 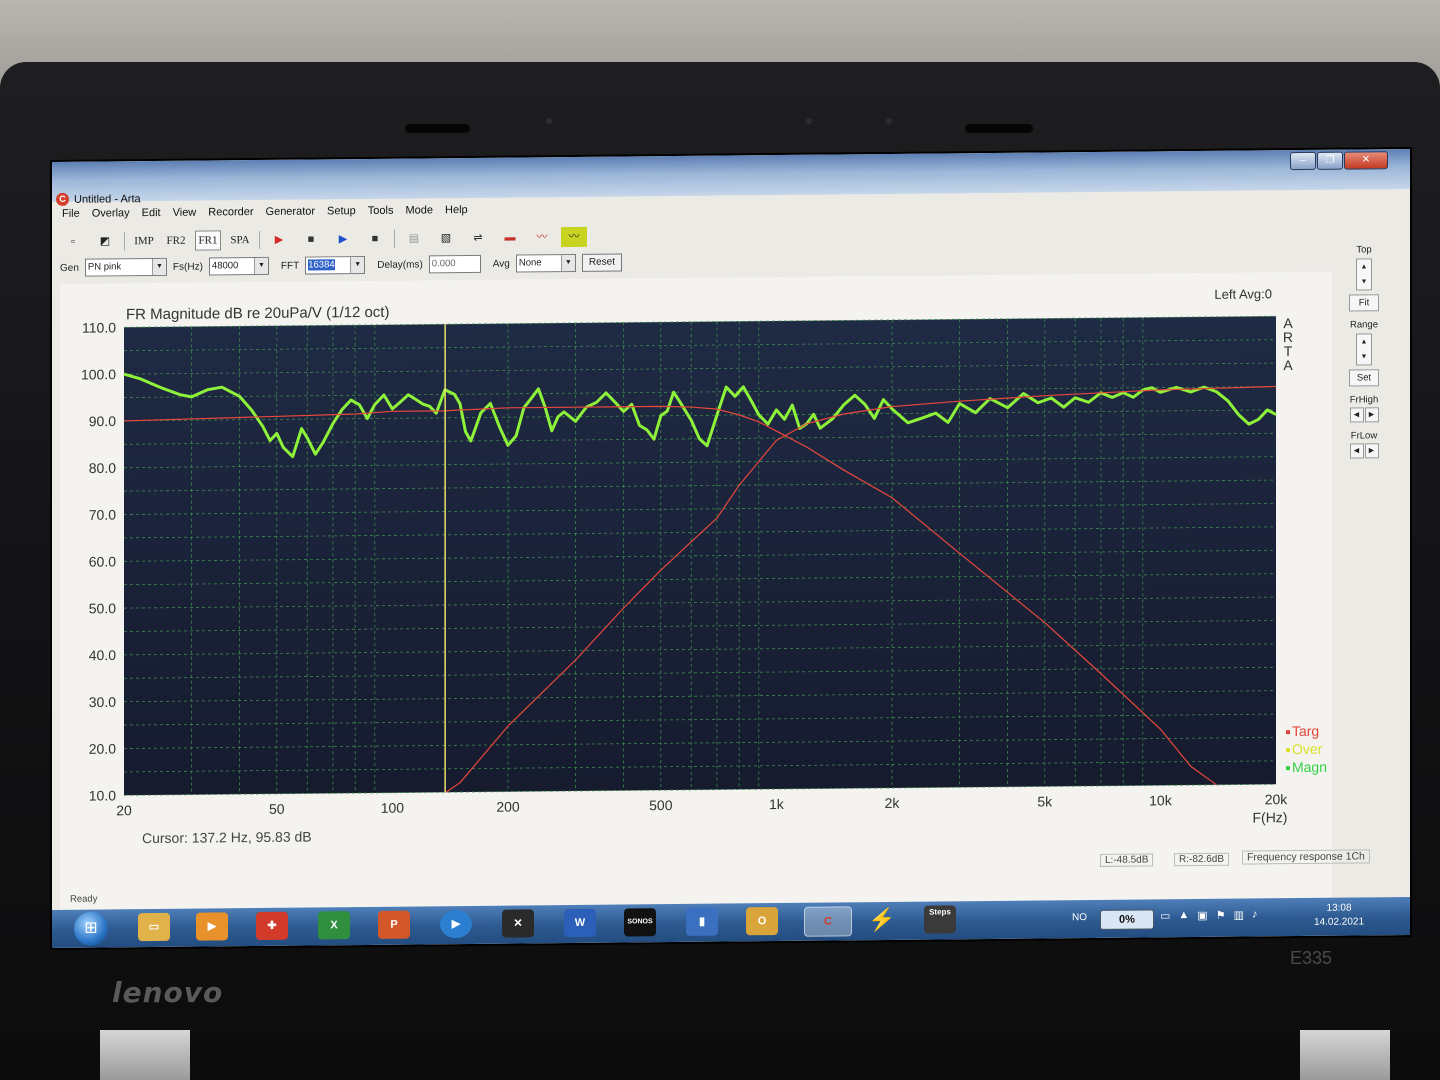 I want to click on x-tick-label: 20k, so click(x=1277, y=799).